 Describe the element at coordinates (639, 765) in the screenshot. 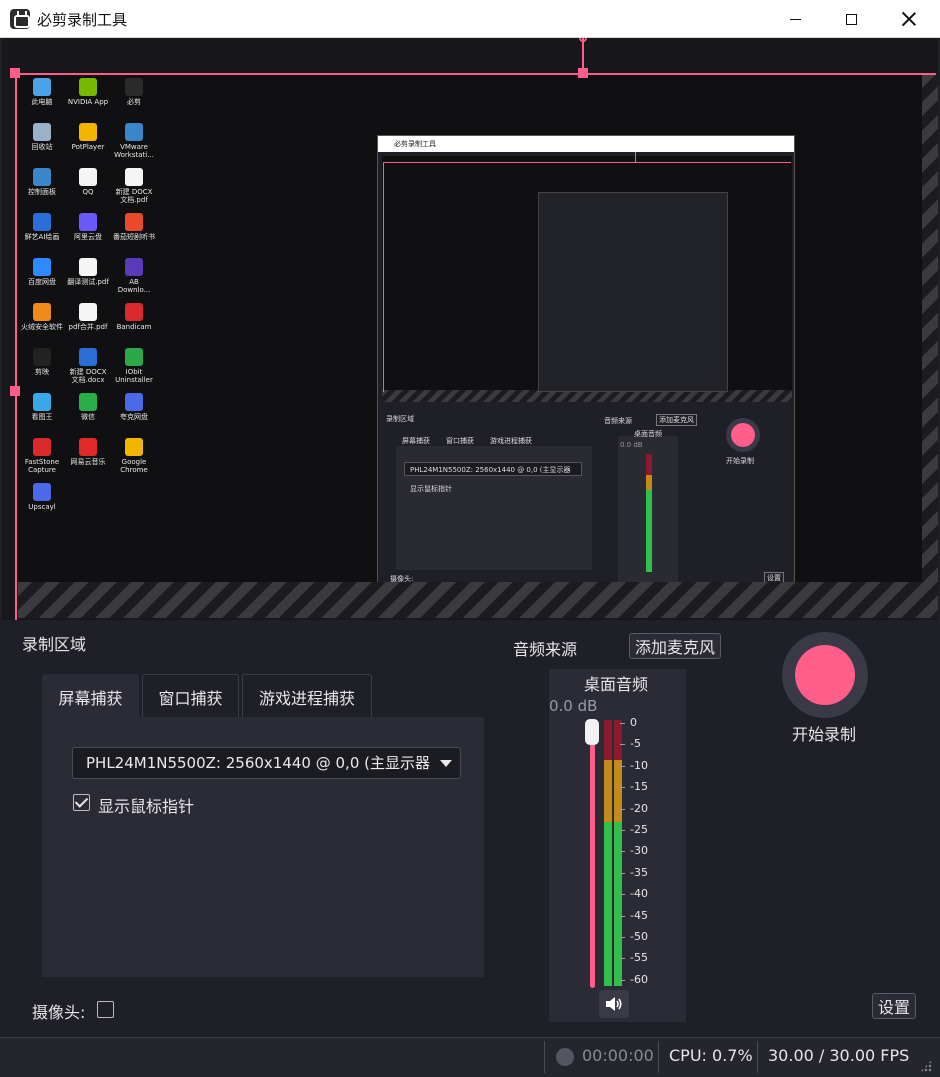

I see `scale-label: -10` at that location.